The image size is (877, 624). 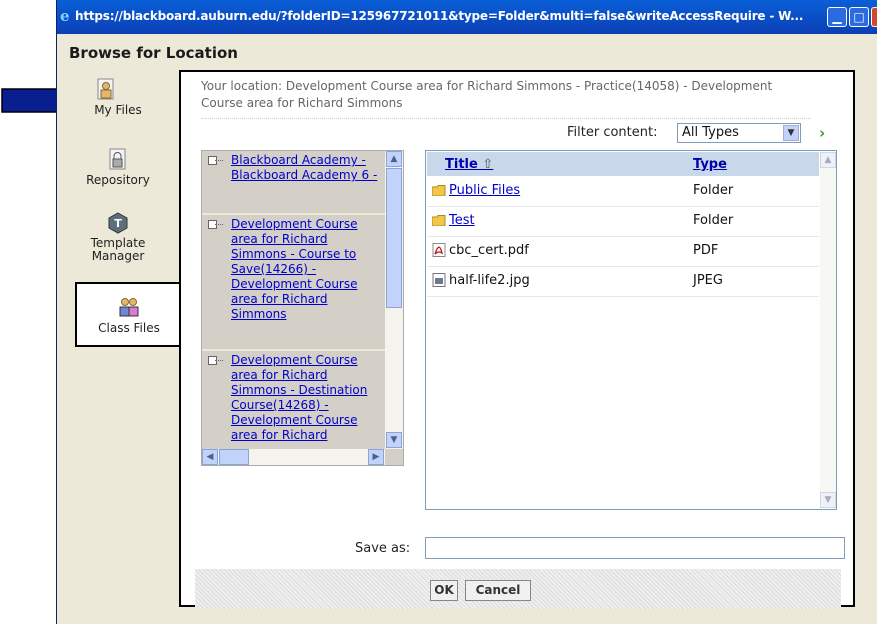 I want to click on sidebar-item-label: Class Files, so click(x=129, y=328).